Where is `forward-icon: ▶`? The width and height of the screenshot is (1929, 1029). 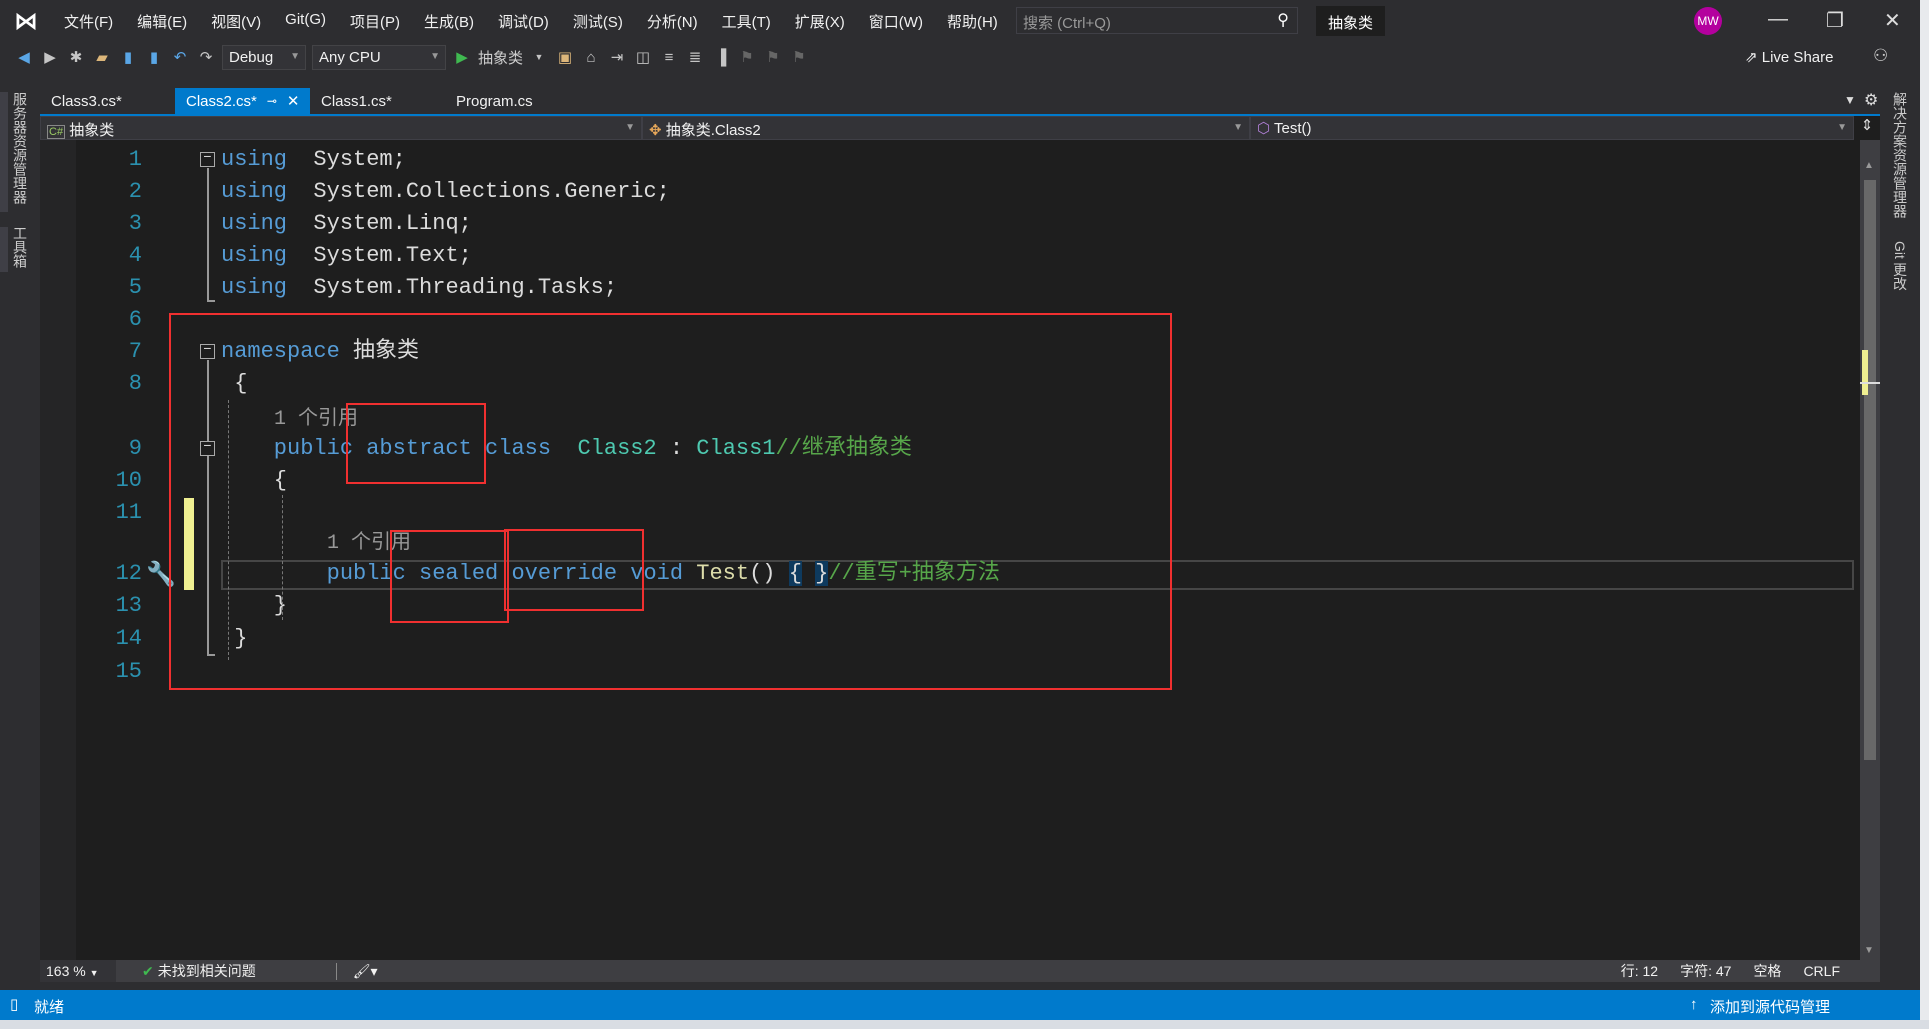 forward-icon: ▶ is located at coordinates (50, 57).